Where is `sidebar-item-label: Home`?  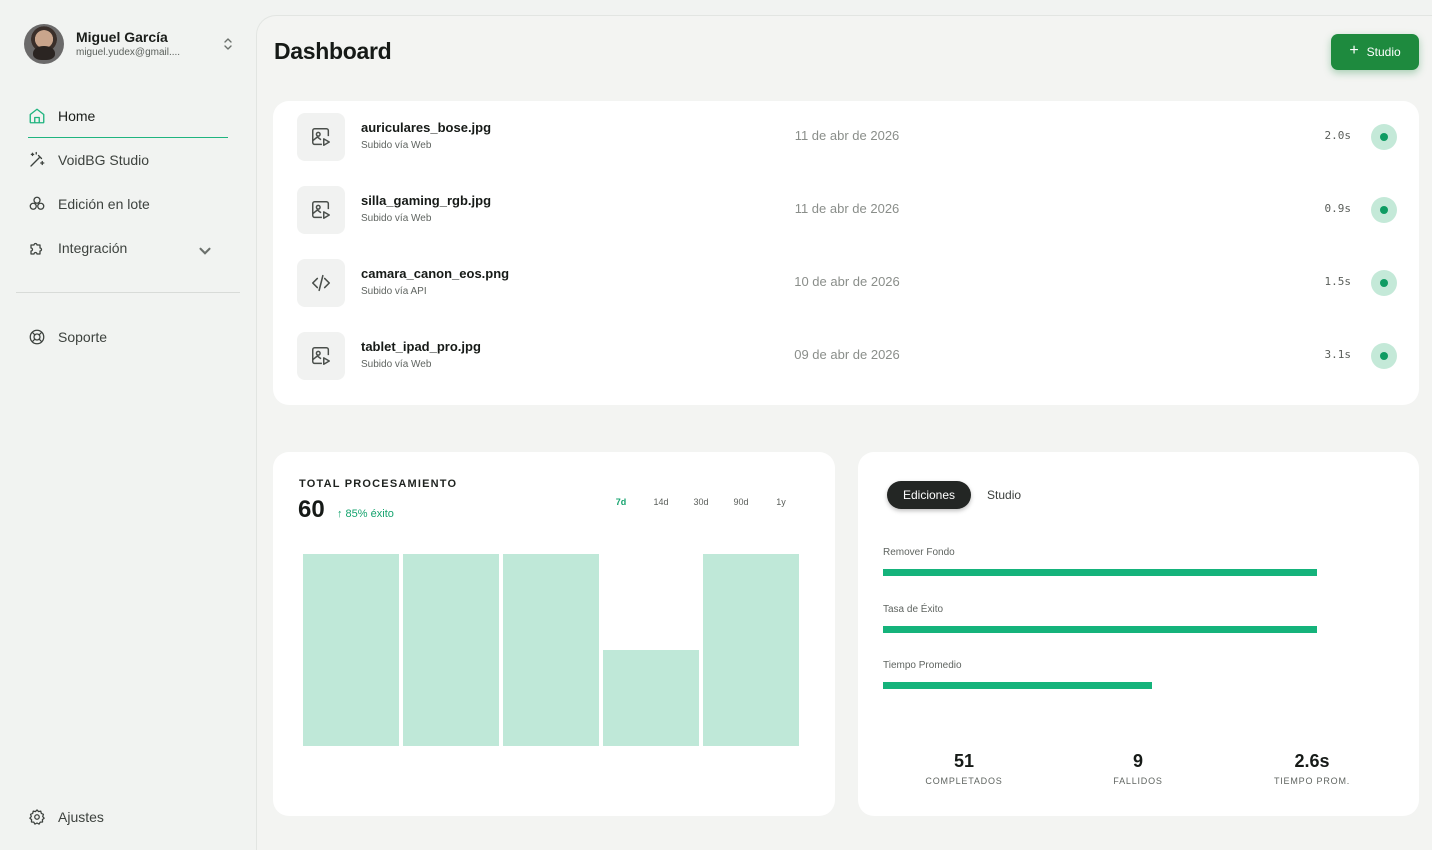
sidebar-item-label: Home is located at coordinates (77, 116).